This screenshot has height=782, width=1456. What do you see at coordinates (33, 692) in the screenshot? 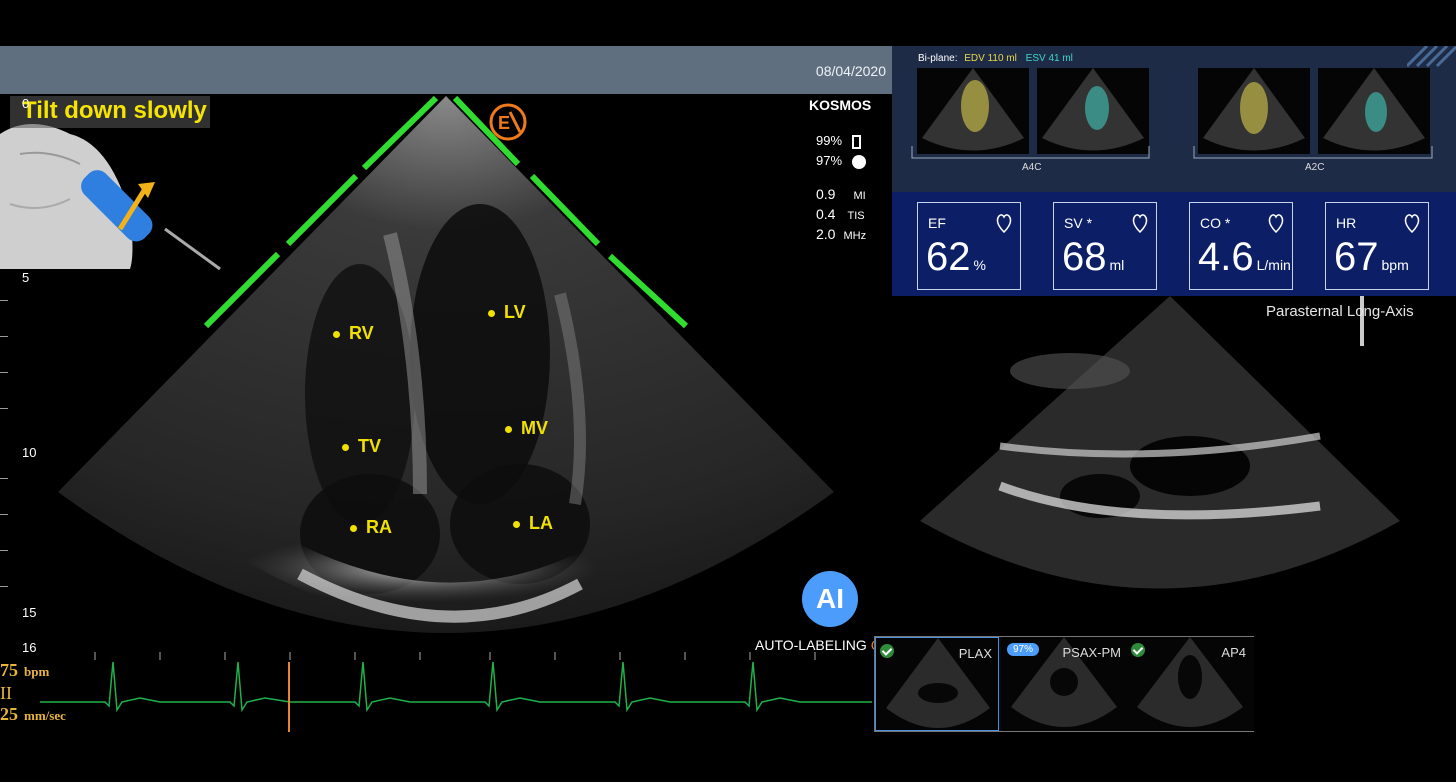
I see `ecg-info: 75 bpm II 25 mm/sec` at bounding box center [33, 692].